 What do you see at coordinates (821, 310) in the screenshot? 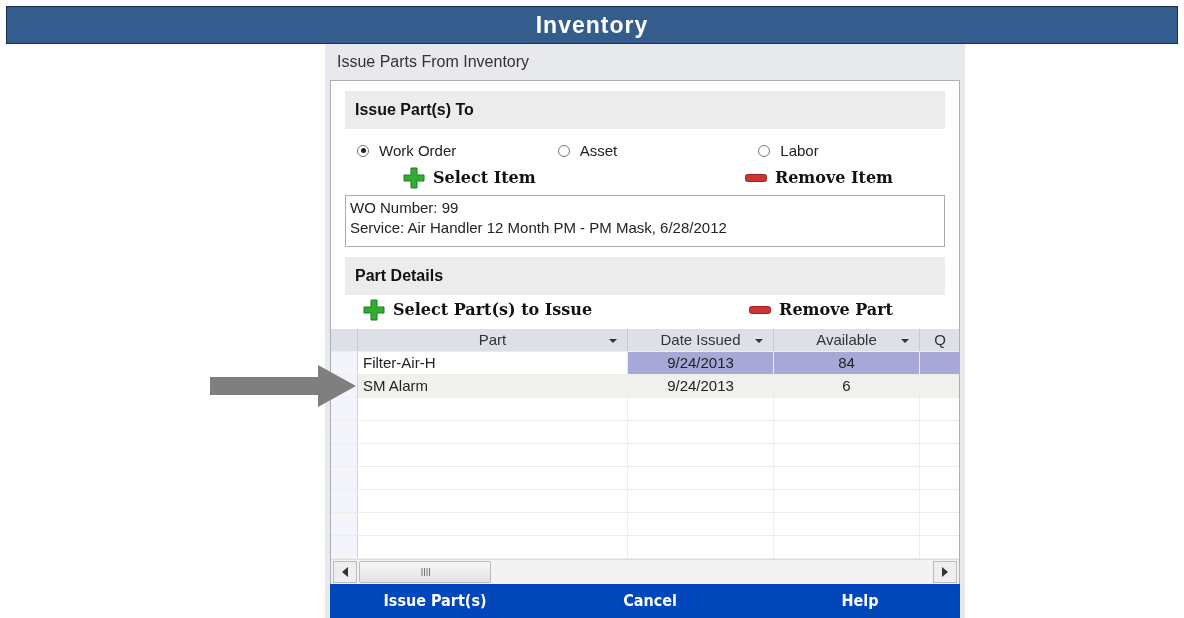
I see `remove-button: Remove Part` at bounding box center [821, 310].